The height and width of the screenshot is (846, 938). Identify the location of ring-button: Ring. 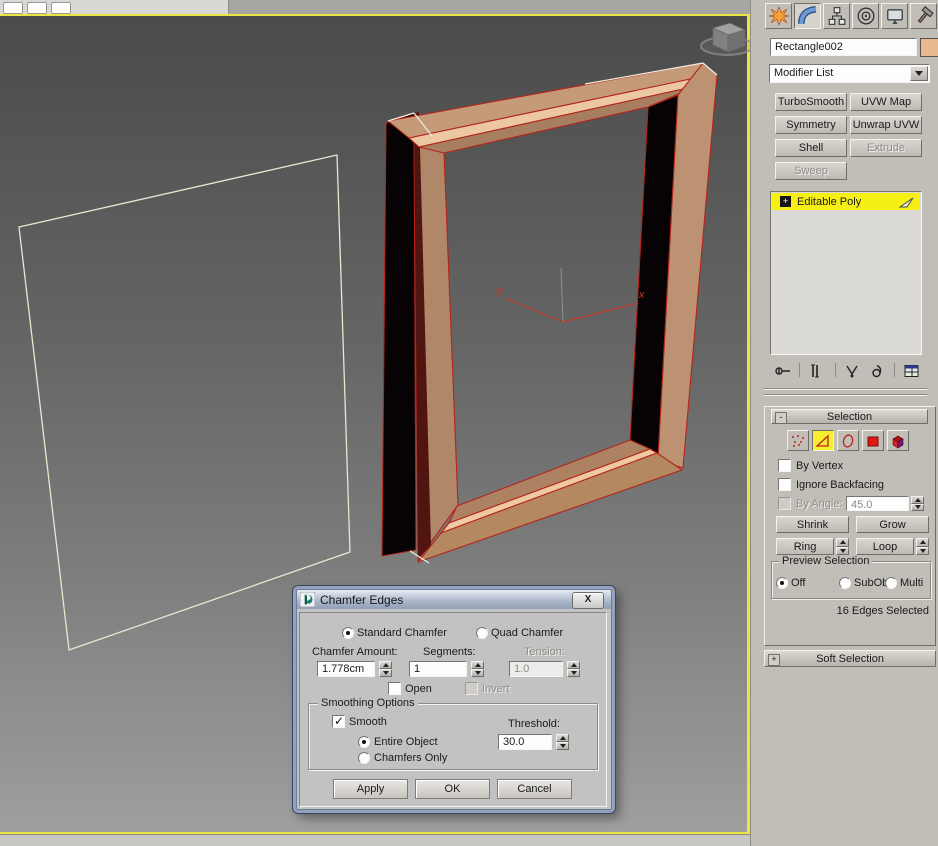
(805, 546).